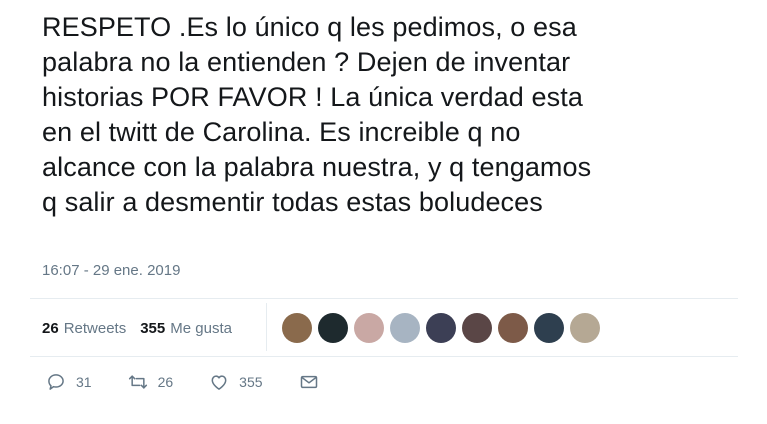 This screenshot has width=767, height=424. I want to click on retweets-stat: 26 Retweets, so click(84, 328).